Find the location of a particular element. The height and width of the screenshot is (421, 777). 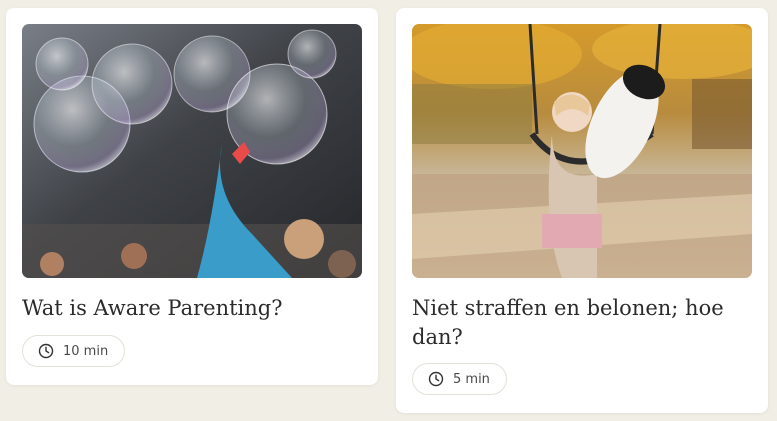

reading-time-badge: 5 min is located at coordinates (459, 379).